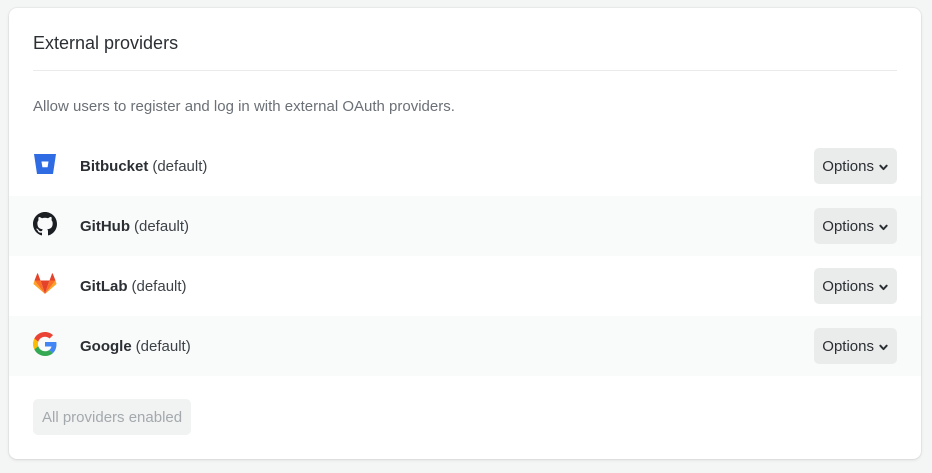  What do you see at coordinates (104, 286) in the screenshot?
I see `provider-name: GitLab` at bounding box center [104, 286].